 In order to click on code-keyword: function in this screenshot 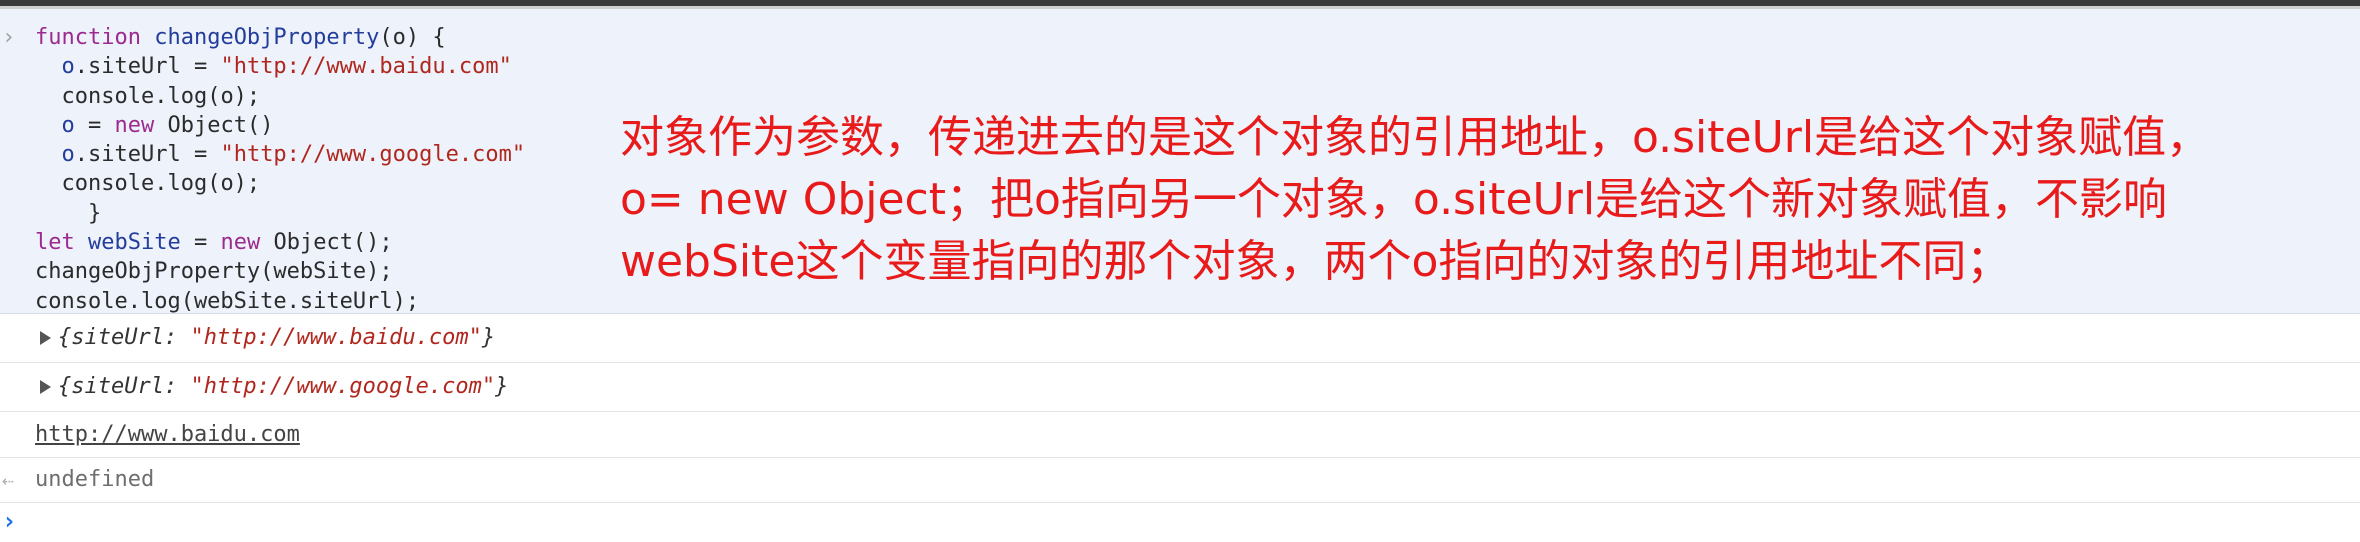, I will do `click(88, 37)`.